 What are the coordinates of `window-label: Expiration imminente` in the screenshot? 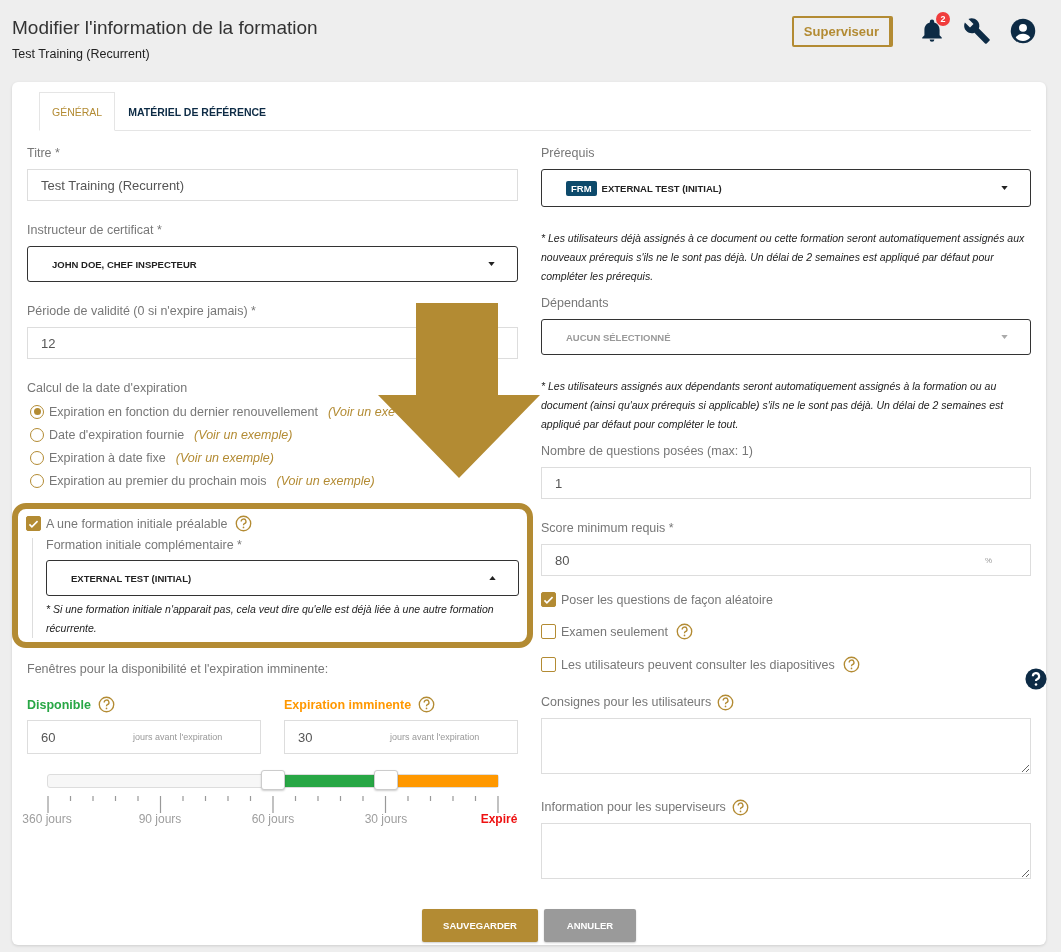 It's located at (348, 704).